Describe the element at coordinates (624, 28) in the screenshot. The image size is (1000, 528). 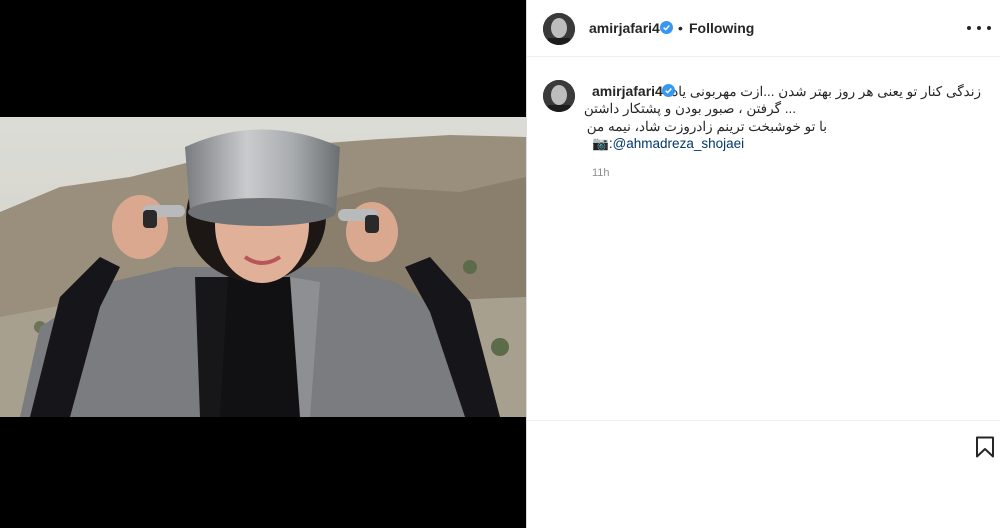
I see `username: amirjafari4` at that location.